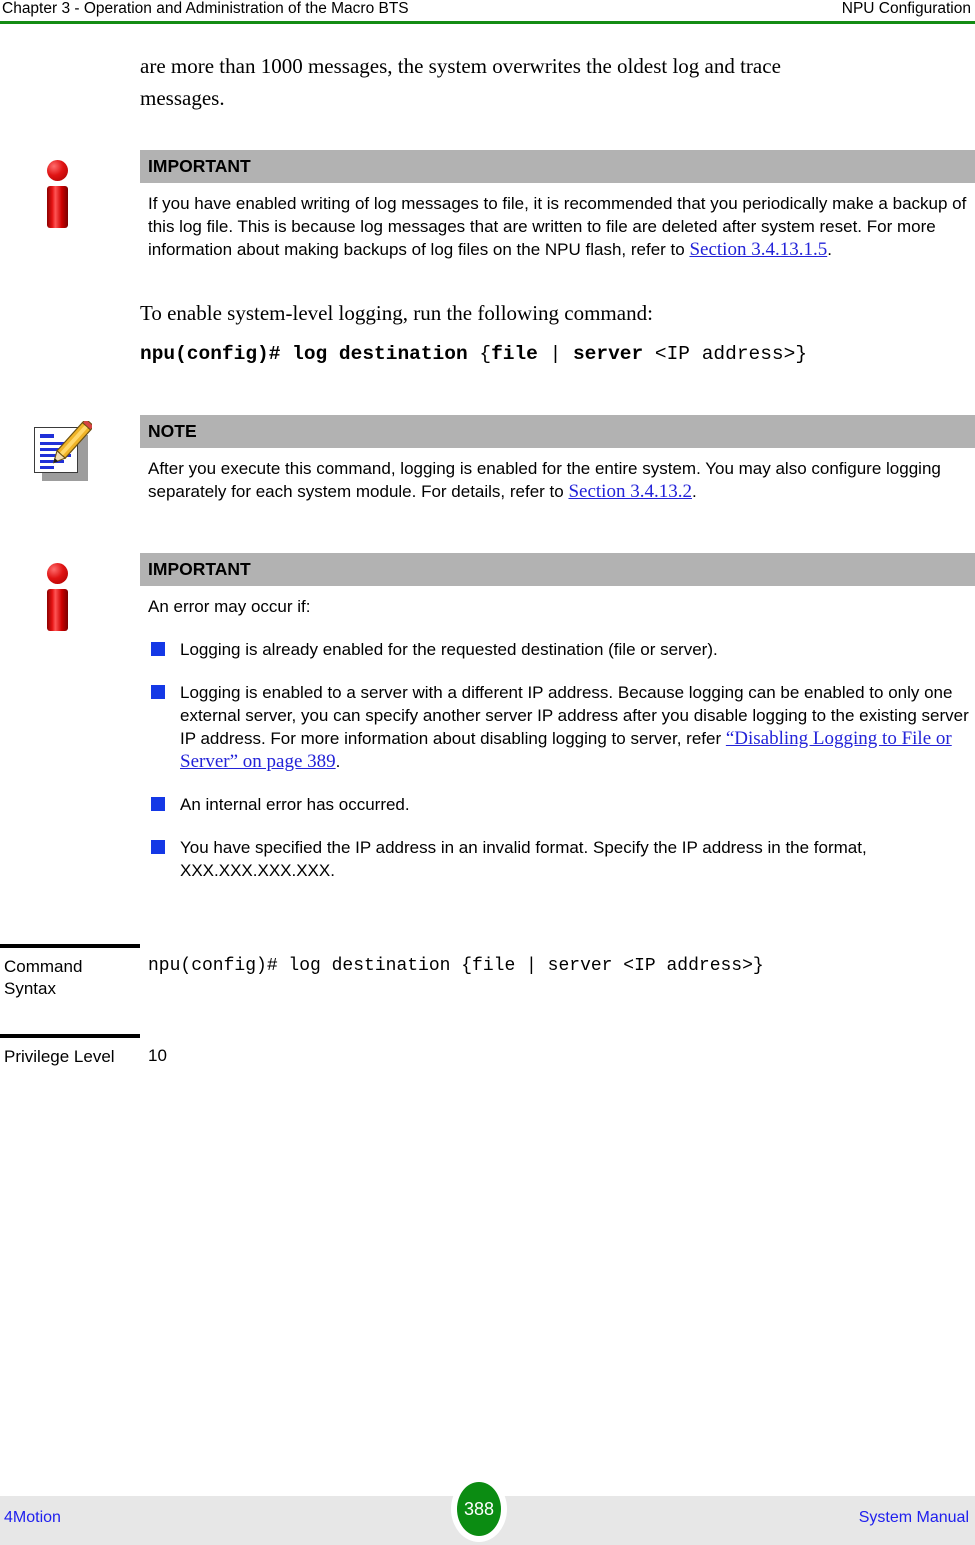 The width and height of the screenshot is (975, 1545). What do you see at coordinates (70, 990) in the screenshot?
I see `table-row-label: Command Syntax` at bounding box center [70, 990].